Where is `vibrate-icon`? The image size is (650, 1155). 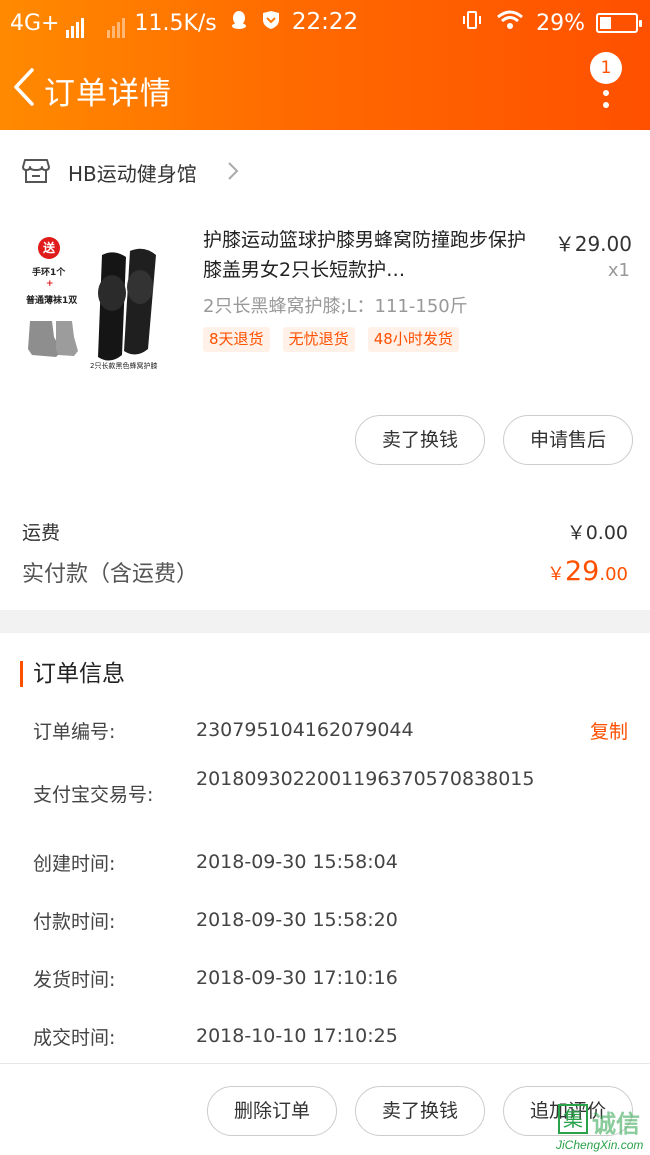
vibrate-icon is located at coordinates (475, 23).